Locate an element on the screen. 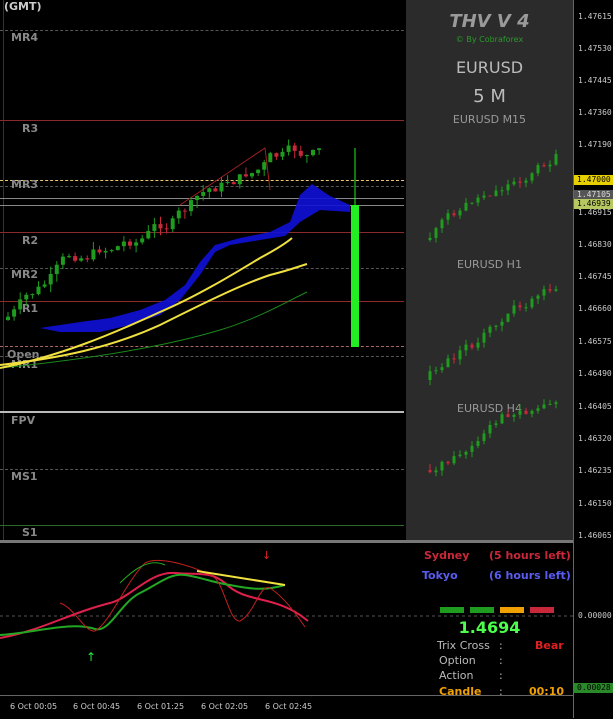 The image size is (613, 719). current-level-tag: 1.47000 is located at coordinates (593, 180).